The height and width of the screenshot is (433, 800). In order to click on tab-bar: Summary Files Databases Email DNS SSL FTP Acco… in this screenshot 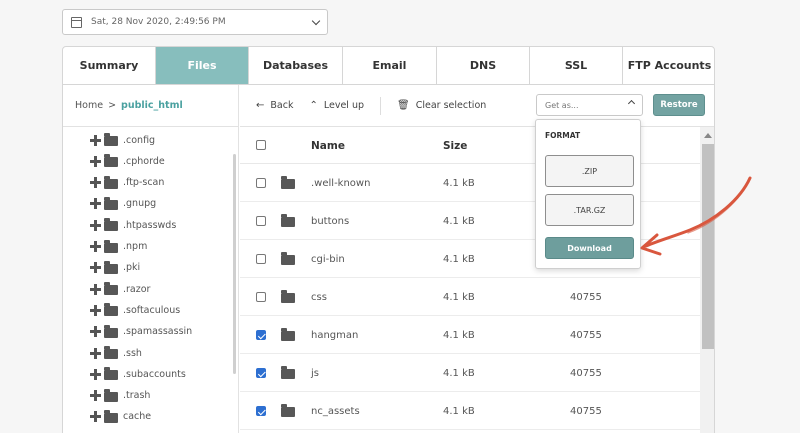, I will do `click(388, 66)`.